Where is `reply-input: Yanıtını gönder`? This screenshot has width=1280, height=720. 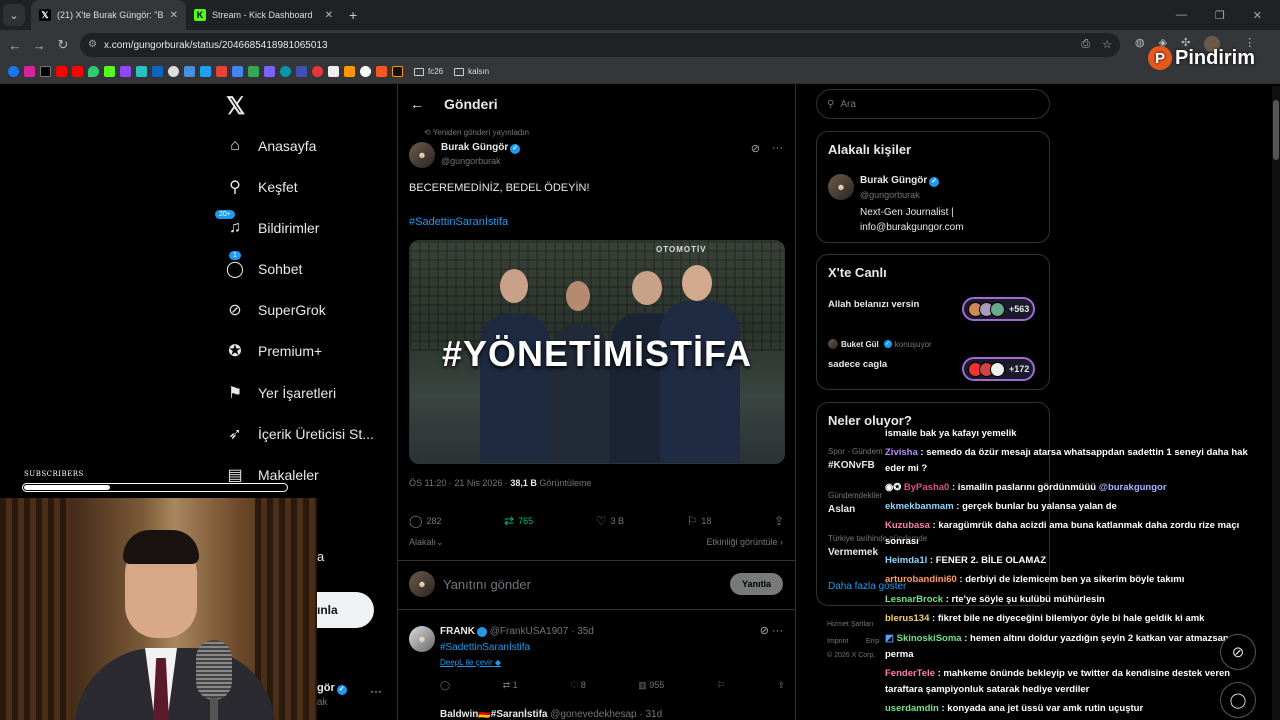
reply-input: Yanıtını gönder is located at coordinates (487, 584).